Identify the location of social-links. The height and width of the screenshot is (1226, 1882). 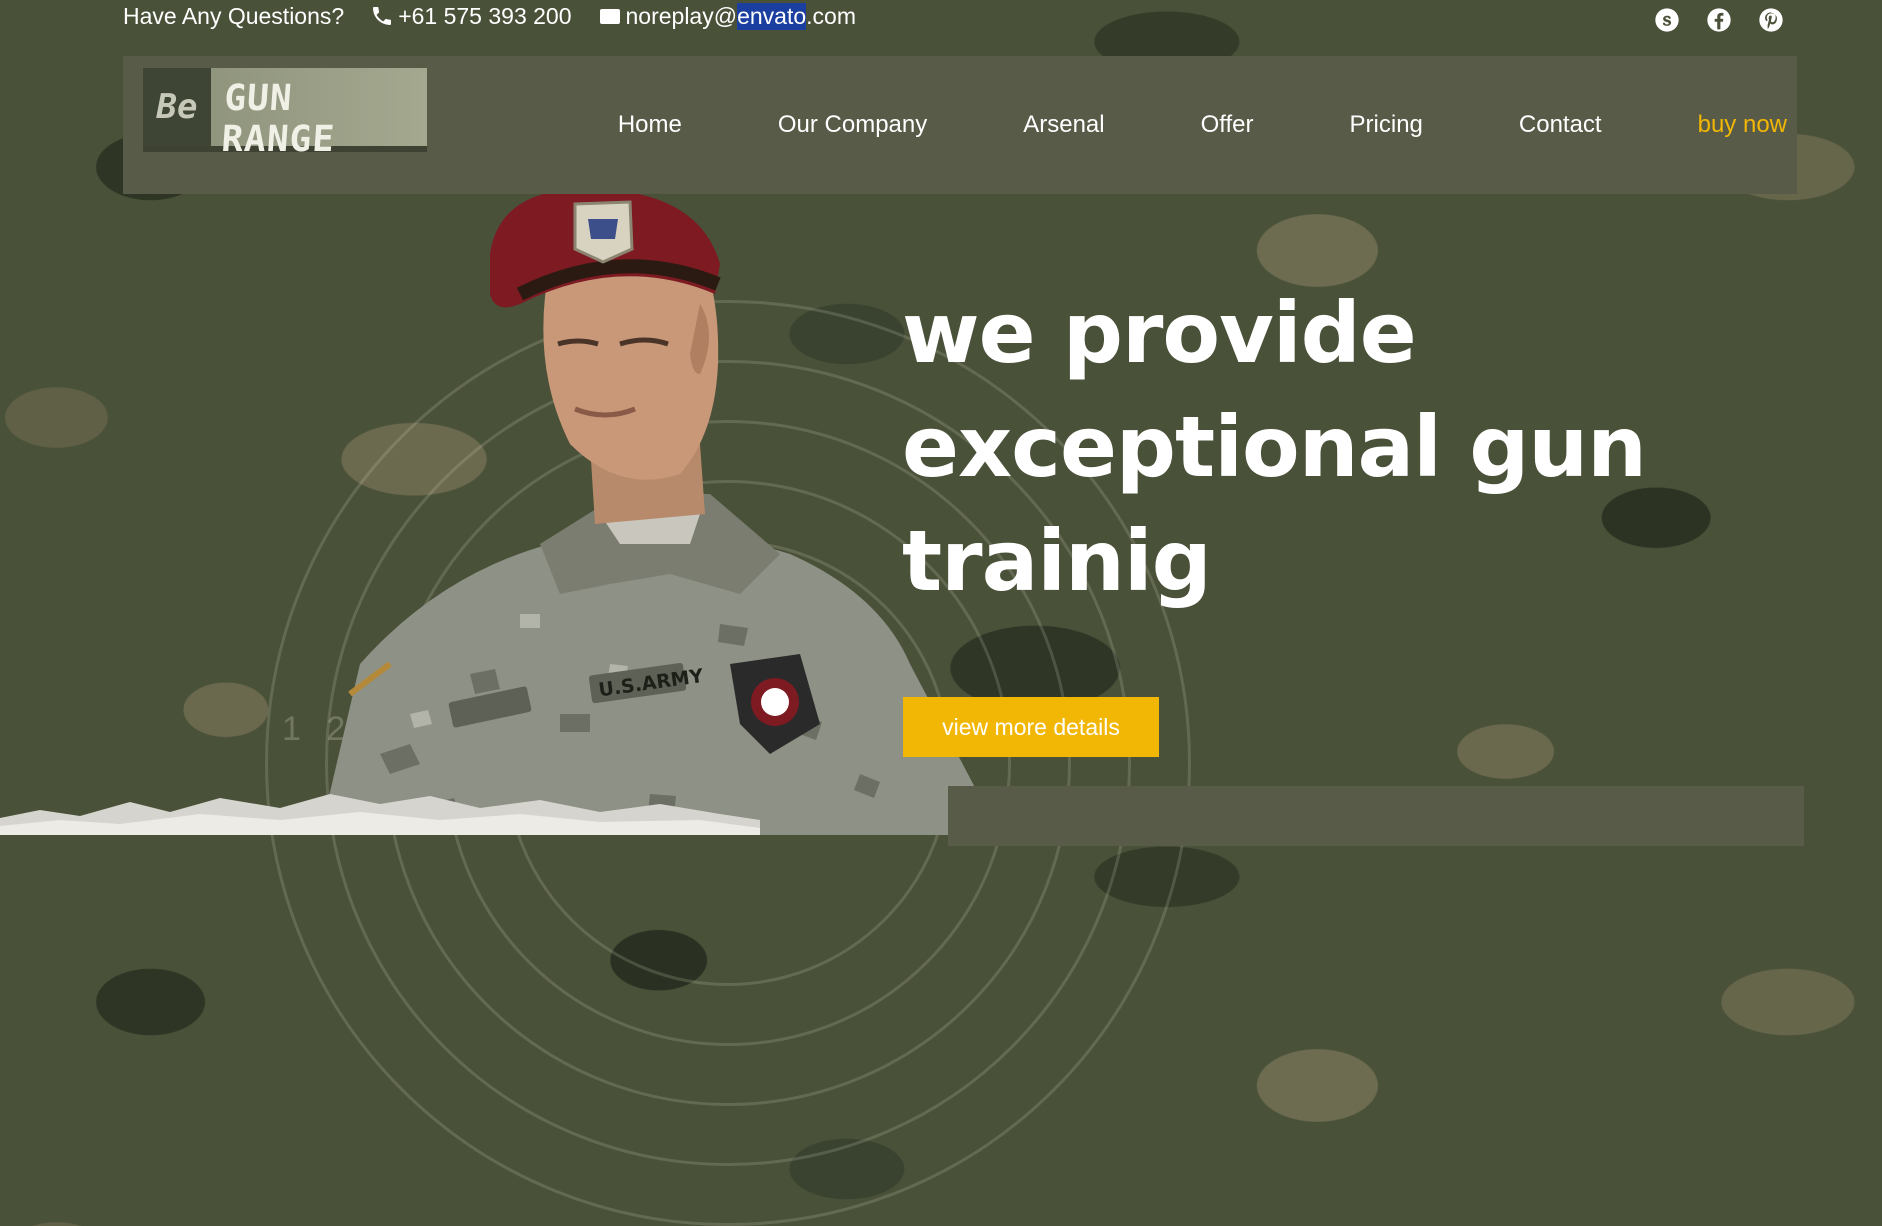
(1719, 20).